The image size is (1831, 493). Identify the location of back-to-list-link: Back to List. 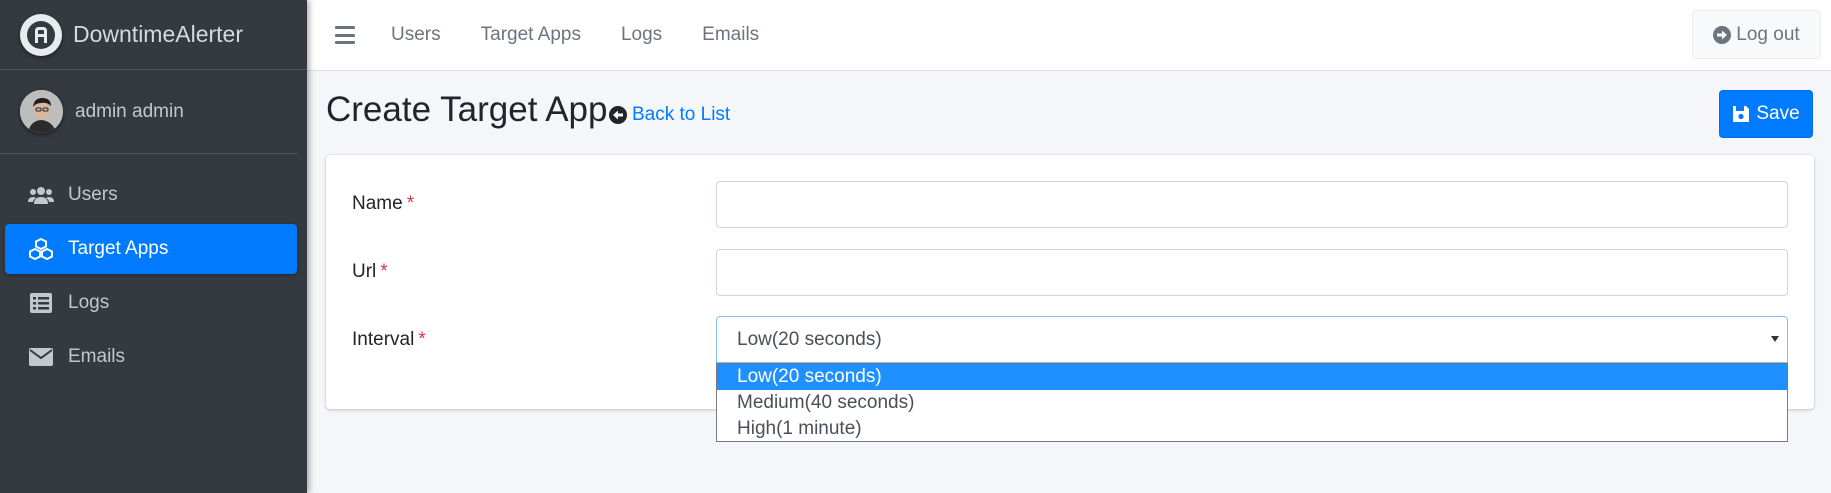
(669, 115).